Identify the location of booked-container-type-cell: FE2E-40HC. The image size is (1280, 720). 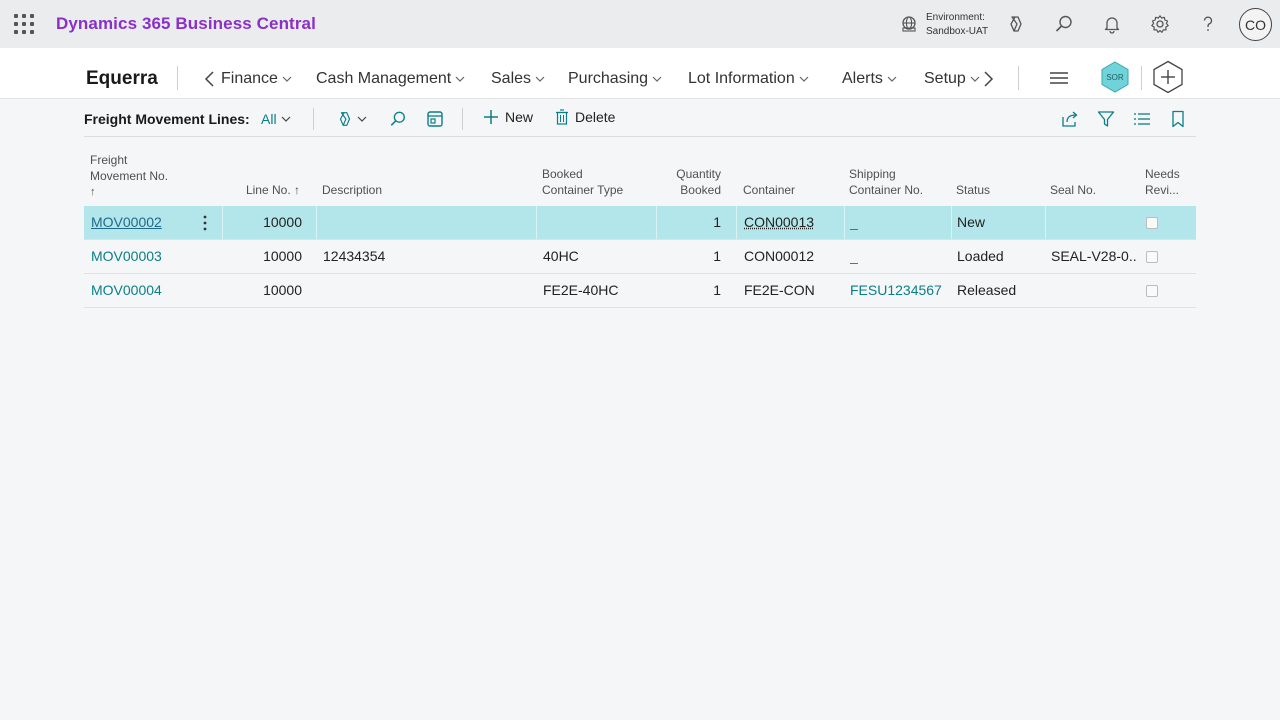
(598, 290).